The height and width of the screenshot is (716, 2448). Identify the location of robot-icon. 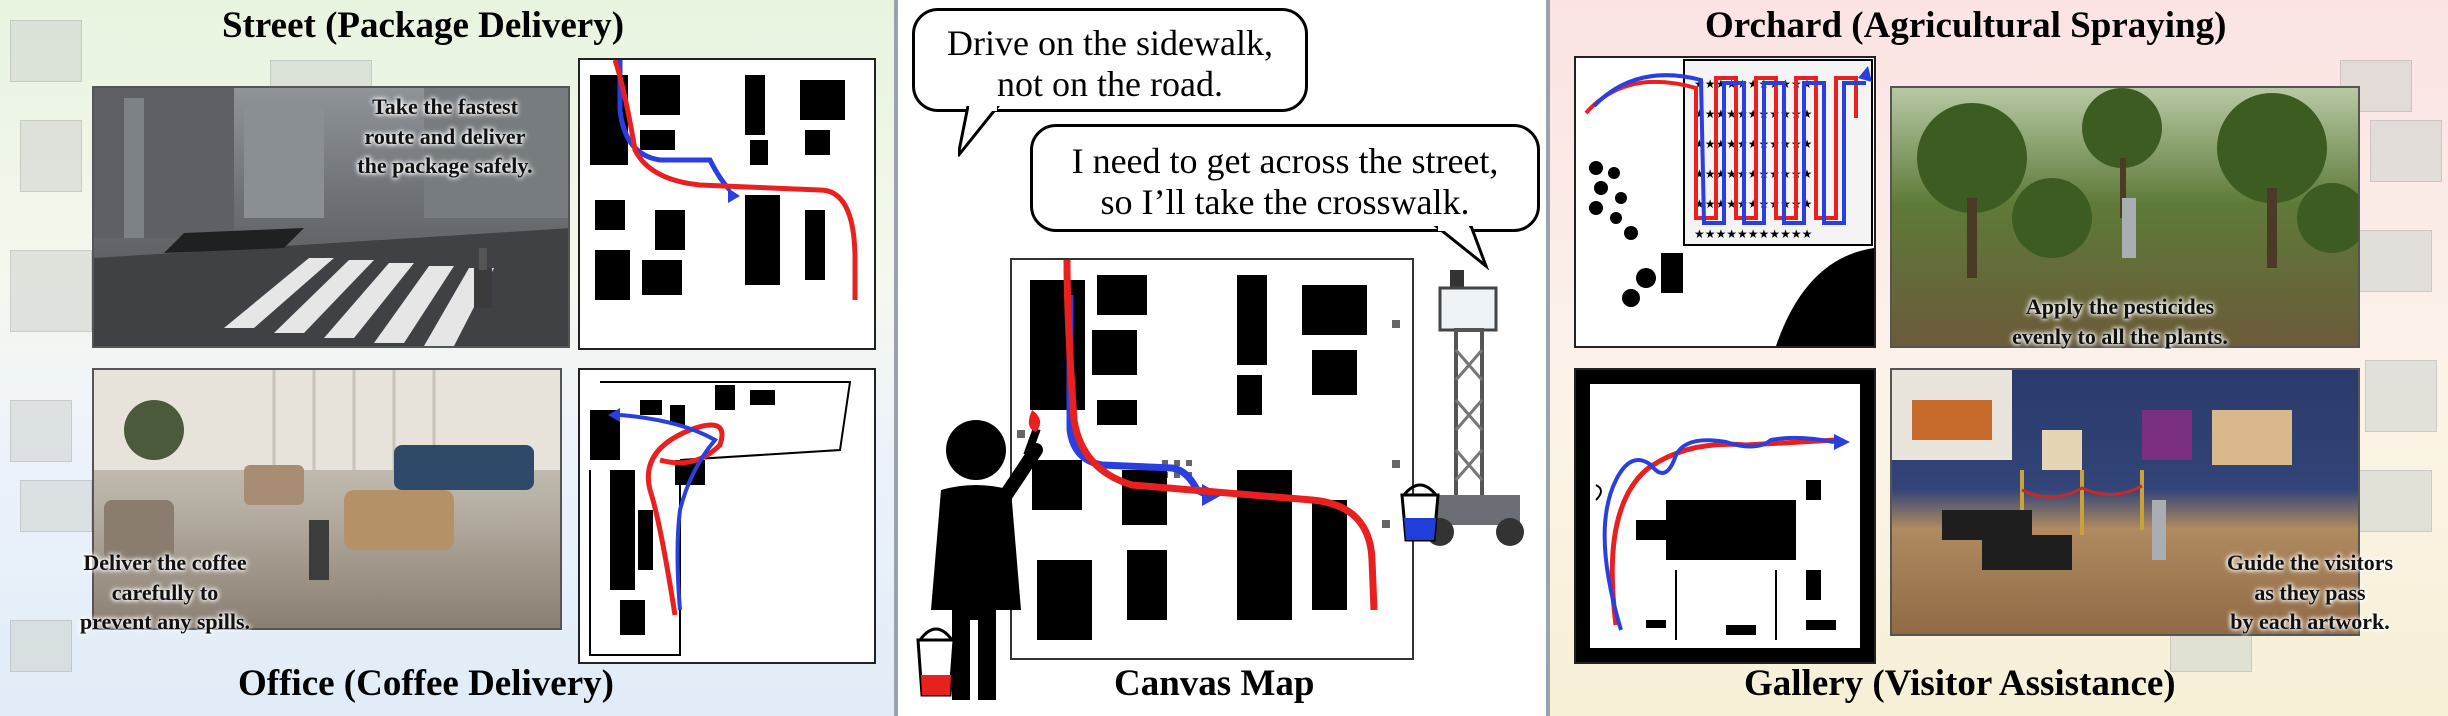
(1462, 408).